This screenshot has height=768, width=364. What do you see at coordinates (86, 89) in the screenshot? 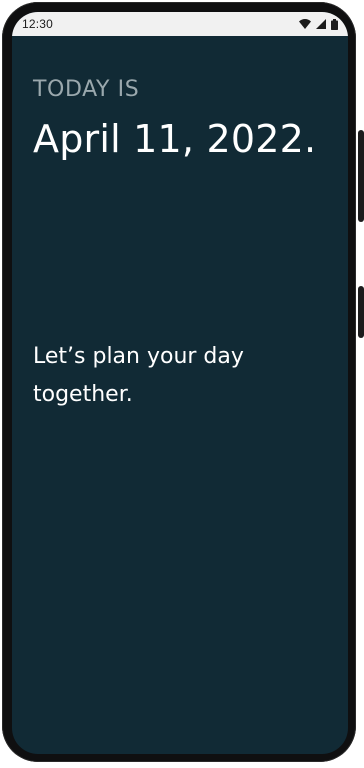
I see `today-label: TODAY IS` at bounding box center [86, 89].